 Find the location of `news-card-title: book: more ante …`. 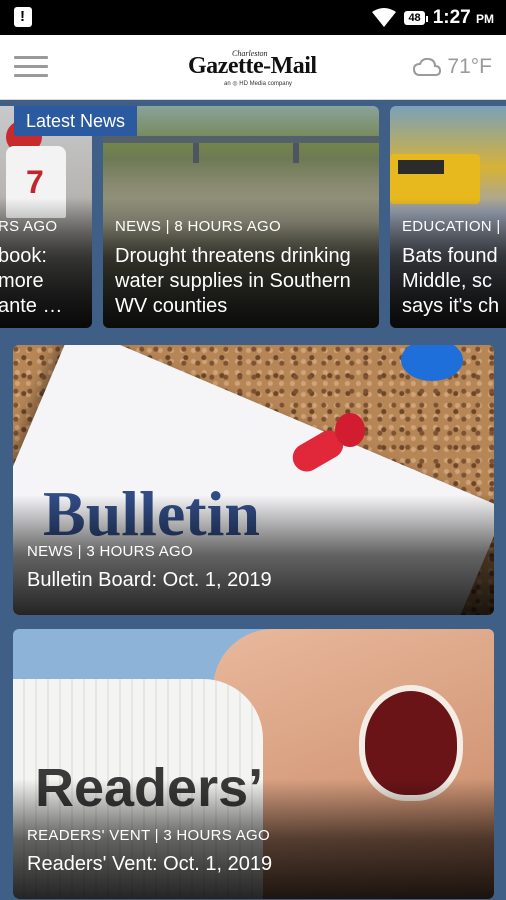

news-card-title: book: more ante … is located at coordinates (31, 281).